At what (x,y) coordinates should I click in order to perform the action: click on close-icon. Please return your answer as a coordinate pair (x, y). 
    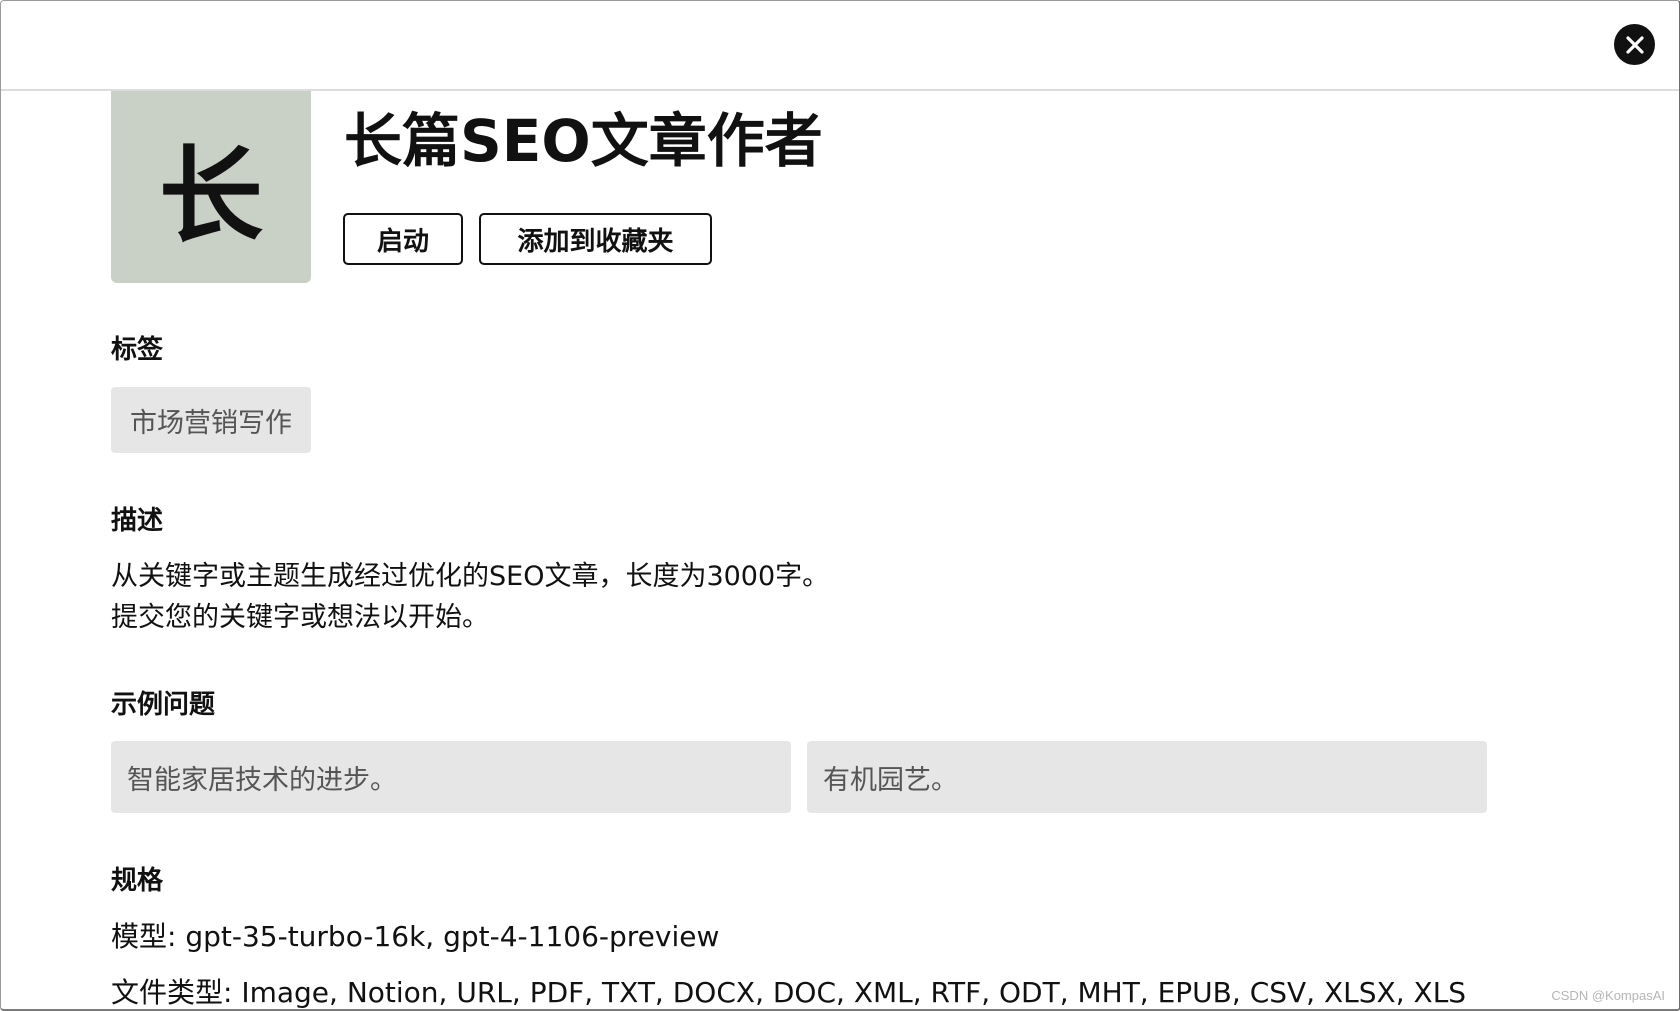
    Looking at the image, I should click on (1634, 44).